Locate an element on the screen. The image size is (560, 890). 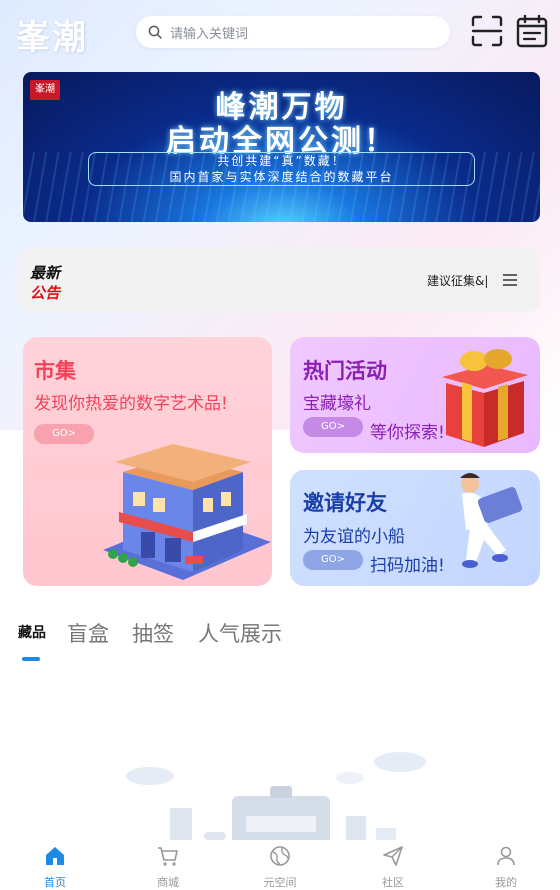
search-placeholder: 请输入关键词 is located at coordinates (209, 34).